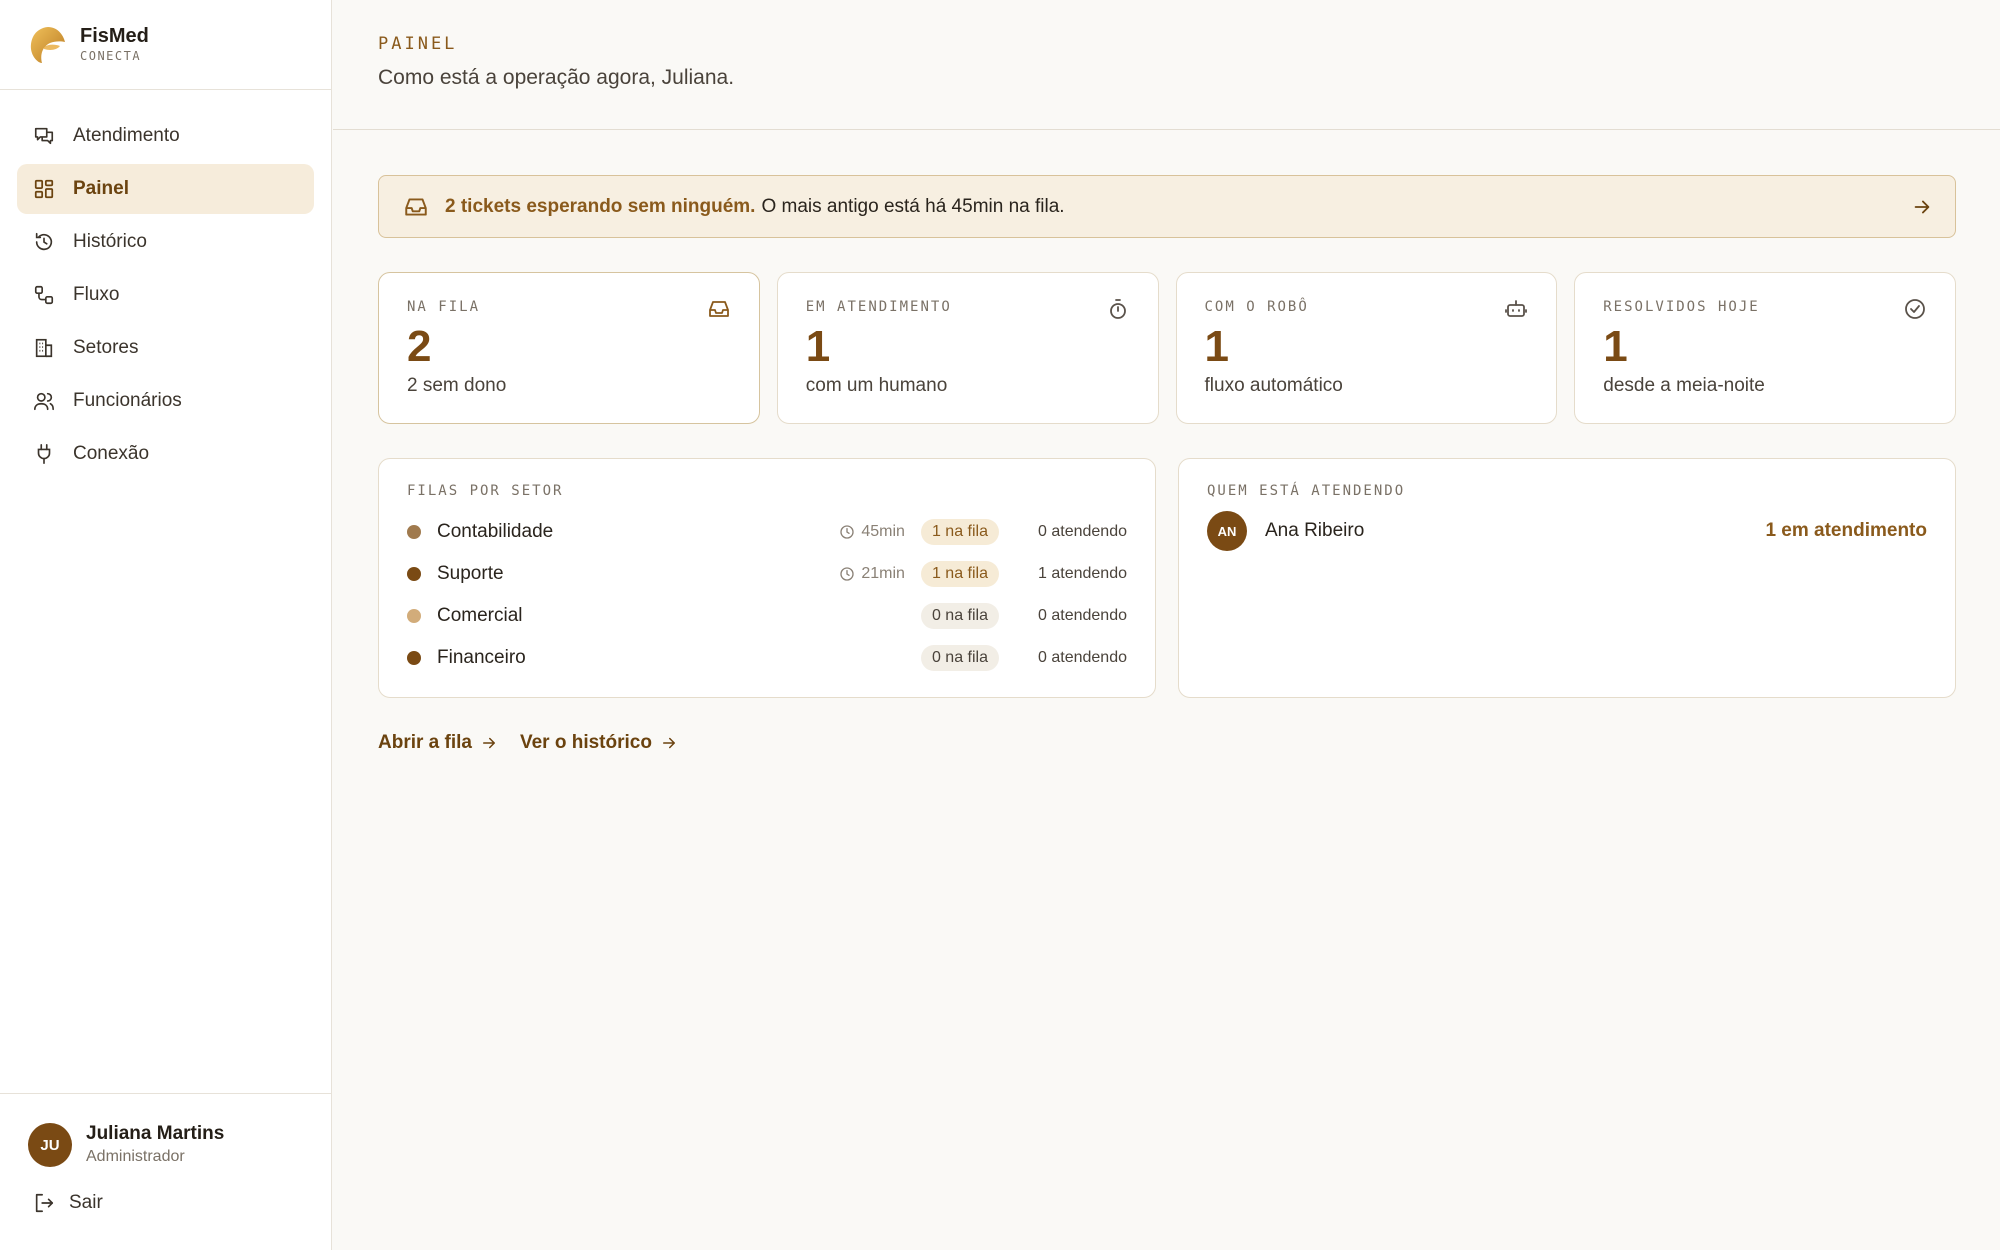 The height and width of the screenshot is (1250, 2000). I want to click on flow-icon, so click(44, 295).